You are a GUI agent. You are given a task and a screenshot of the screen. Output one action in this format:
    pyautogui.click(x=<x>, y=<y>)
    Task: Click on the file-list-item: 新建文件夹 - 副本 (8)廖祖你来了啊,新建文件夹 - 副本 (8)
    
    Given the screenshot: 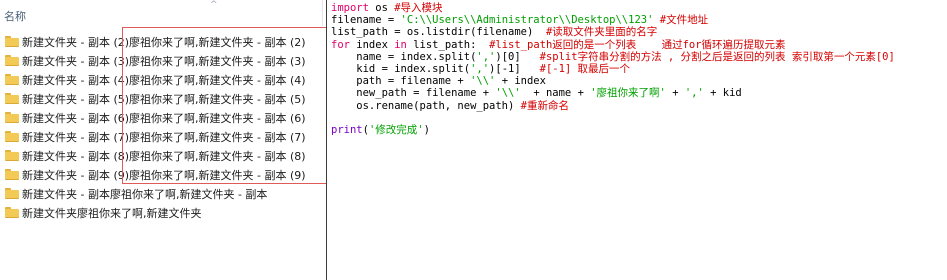 What is the action you would take?
    pyautogui.click(x=163, y=156)
    